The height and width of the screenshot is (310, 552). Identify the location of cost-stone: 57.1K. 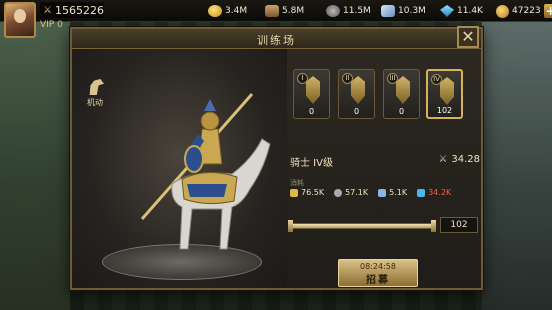
(351, 192).